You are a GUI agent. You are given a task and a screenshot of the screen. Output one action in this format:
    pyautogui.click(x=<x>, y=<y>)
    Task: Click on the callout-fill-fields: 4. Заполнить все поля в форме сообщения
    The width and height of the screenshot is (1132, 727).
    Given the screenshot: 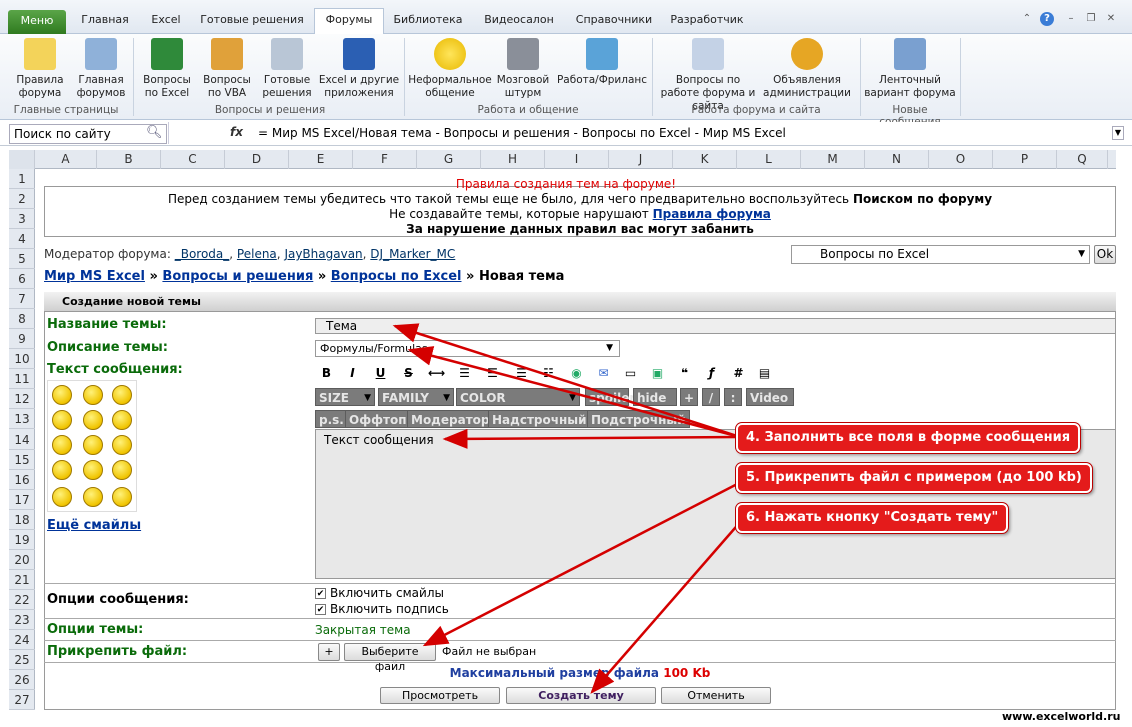 What is the action you would take?
    pyautogui.click(x=908, y=438)
    